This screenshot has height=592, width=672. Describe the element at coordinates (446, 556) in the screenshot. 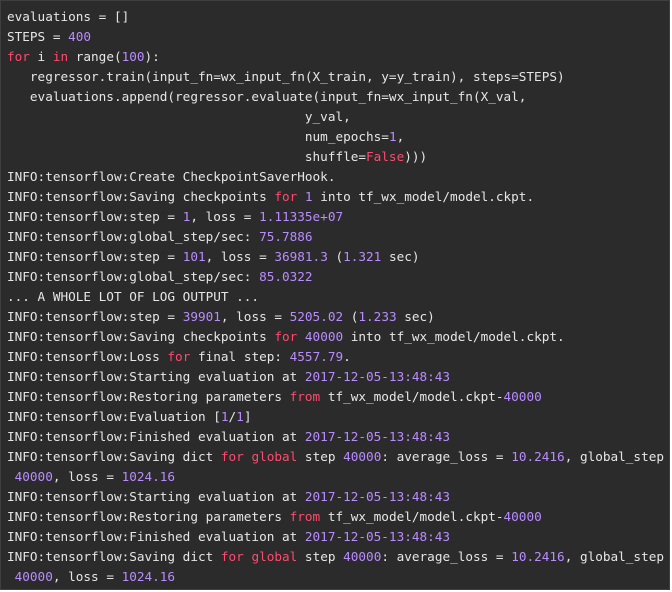

I see `code-token: : average_loss =` at that location.